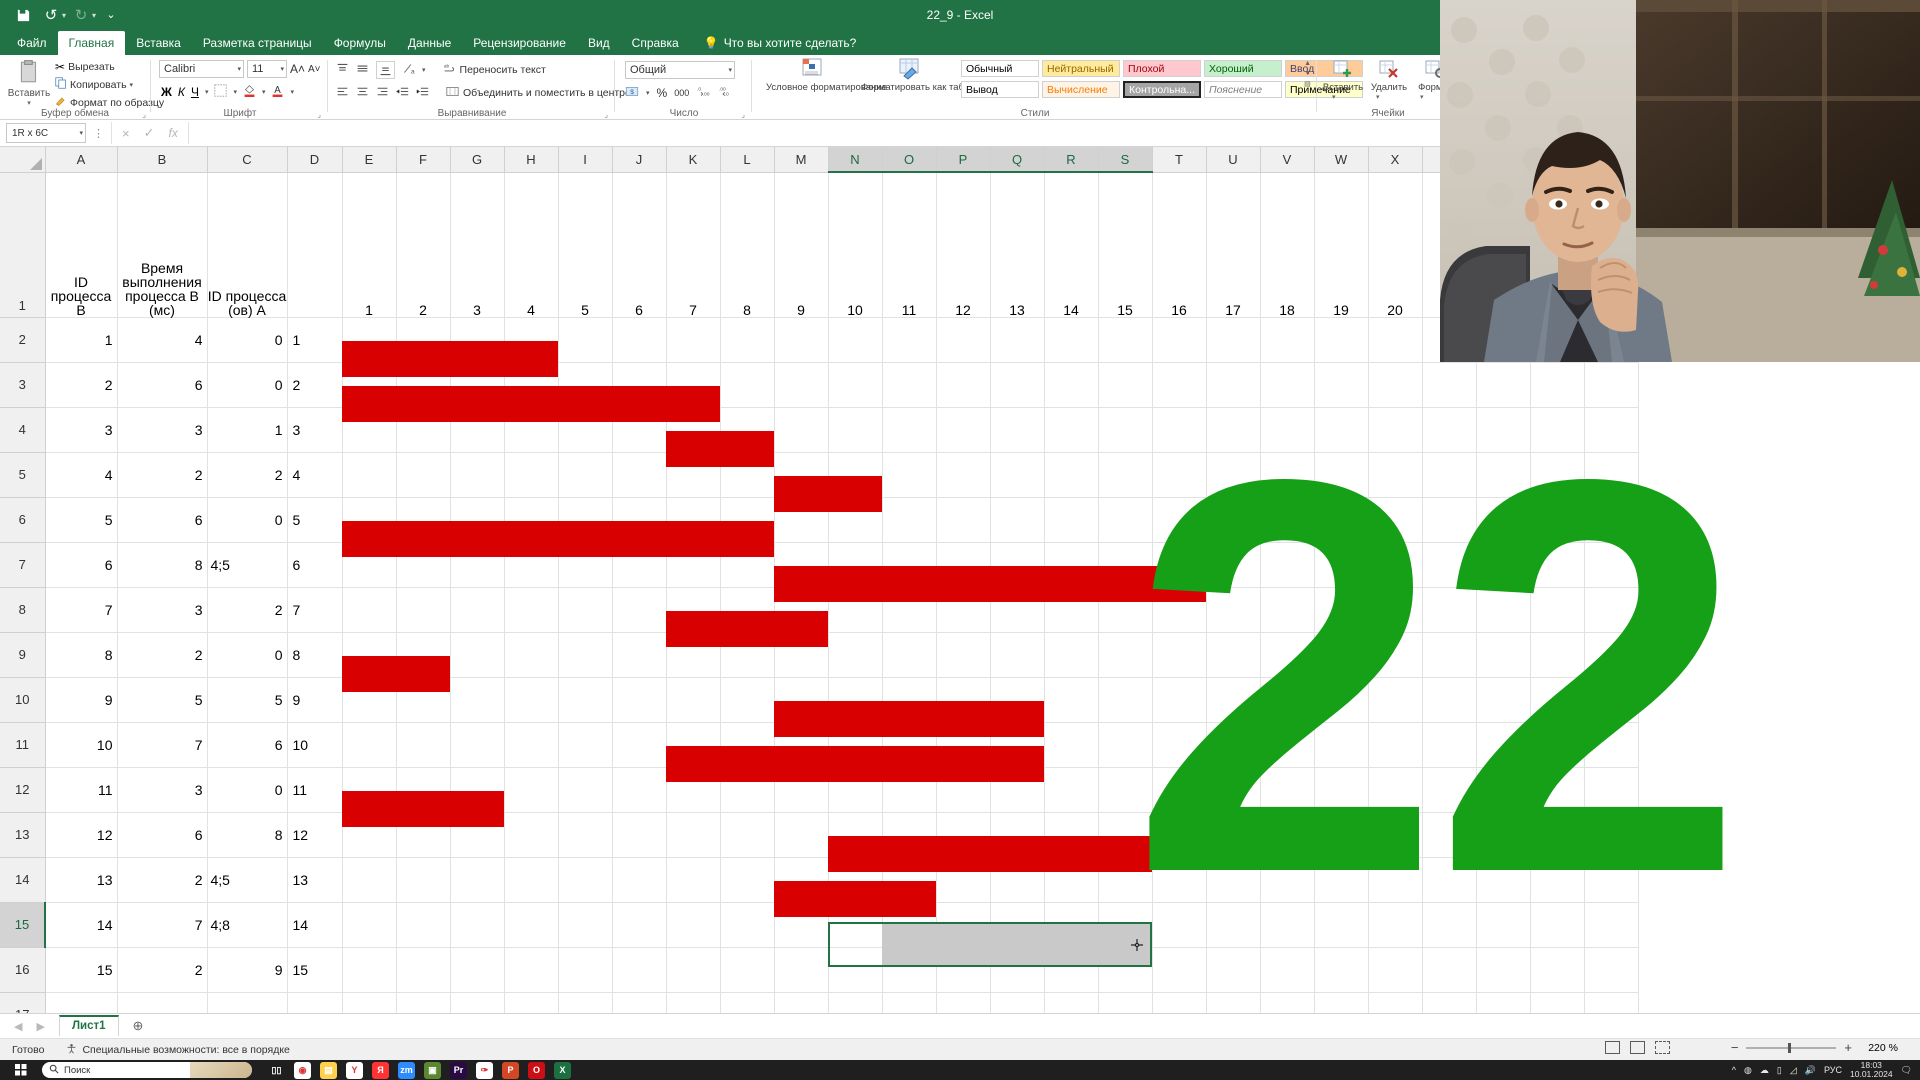 This screenshot has height=1080, width=1920. Describe the element at coordinates (315, 385) in the screenshot. I see `cell-D3: 2` at that location.